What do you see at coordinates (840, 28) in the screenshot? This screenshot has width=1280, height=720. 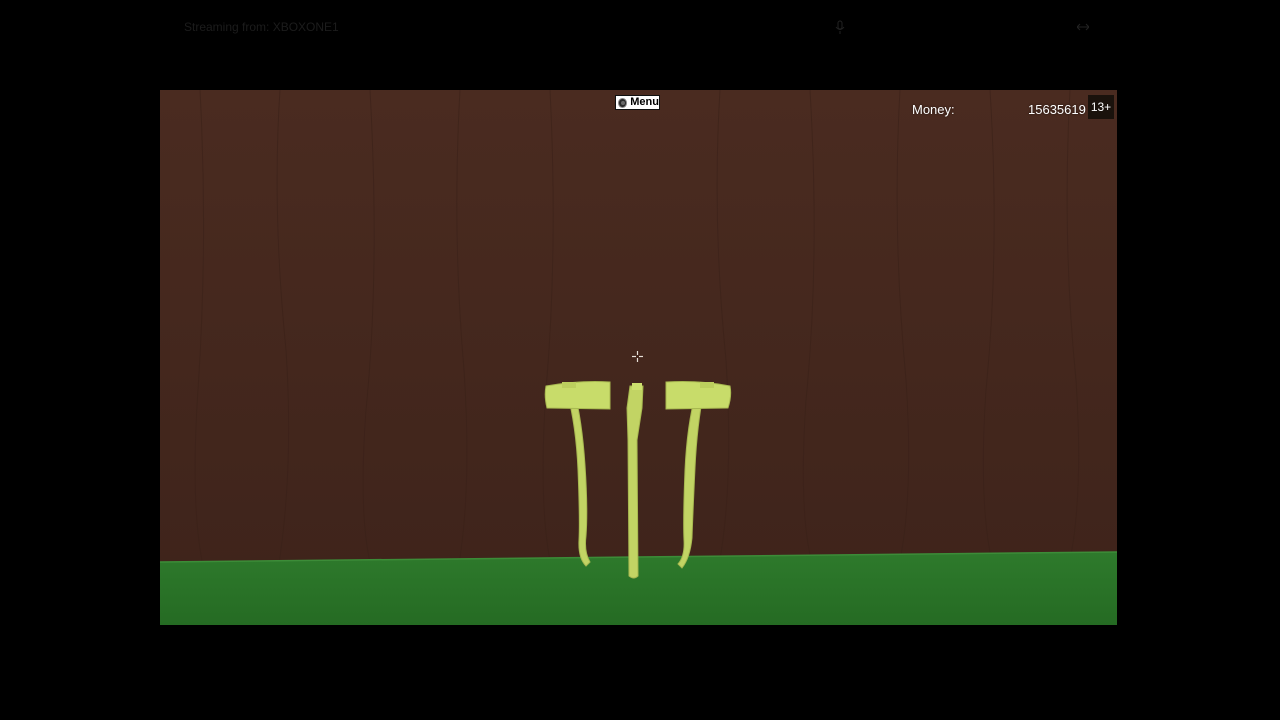 I see `microphone-icon` at bounding box center [840, 28].